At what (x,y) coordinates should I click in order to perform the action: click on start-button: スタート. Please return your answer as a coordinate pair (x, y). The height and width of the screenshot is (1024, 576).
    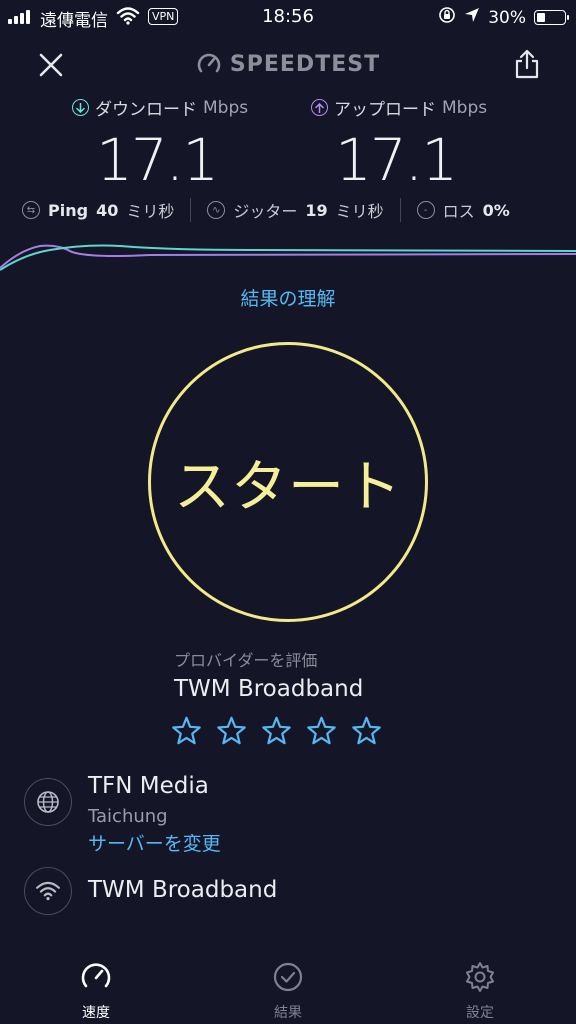
    Looking at the image, I should click on (288, 482).